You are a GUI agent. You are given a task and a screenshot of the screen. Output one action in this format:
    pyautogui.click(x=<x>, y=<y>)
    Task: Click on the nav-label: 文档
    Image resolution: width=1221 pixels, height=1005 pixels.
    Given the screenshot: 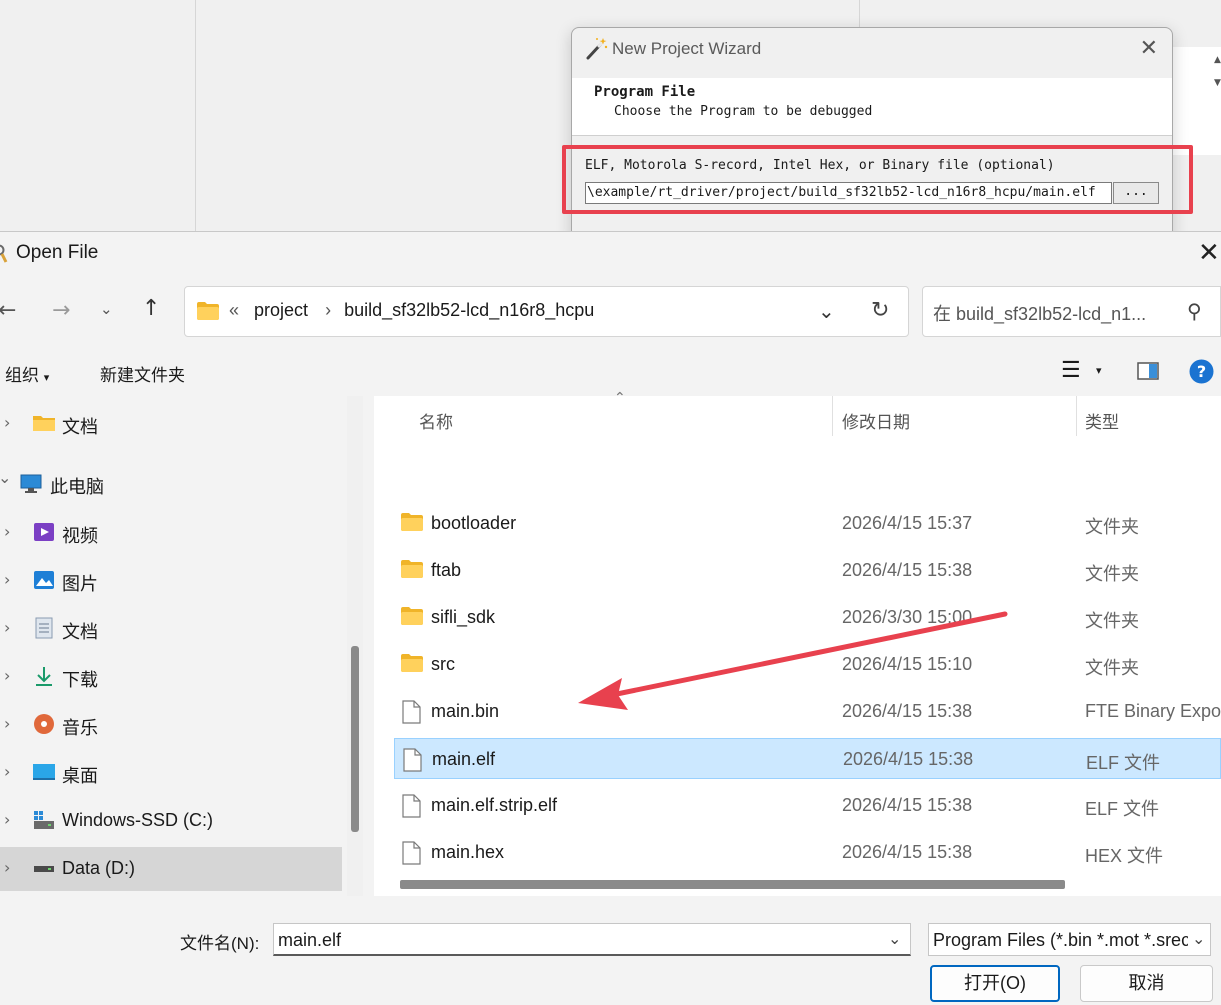 What is the action you would take?
    pyautogui.click(x=80, y=632)
    